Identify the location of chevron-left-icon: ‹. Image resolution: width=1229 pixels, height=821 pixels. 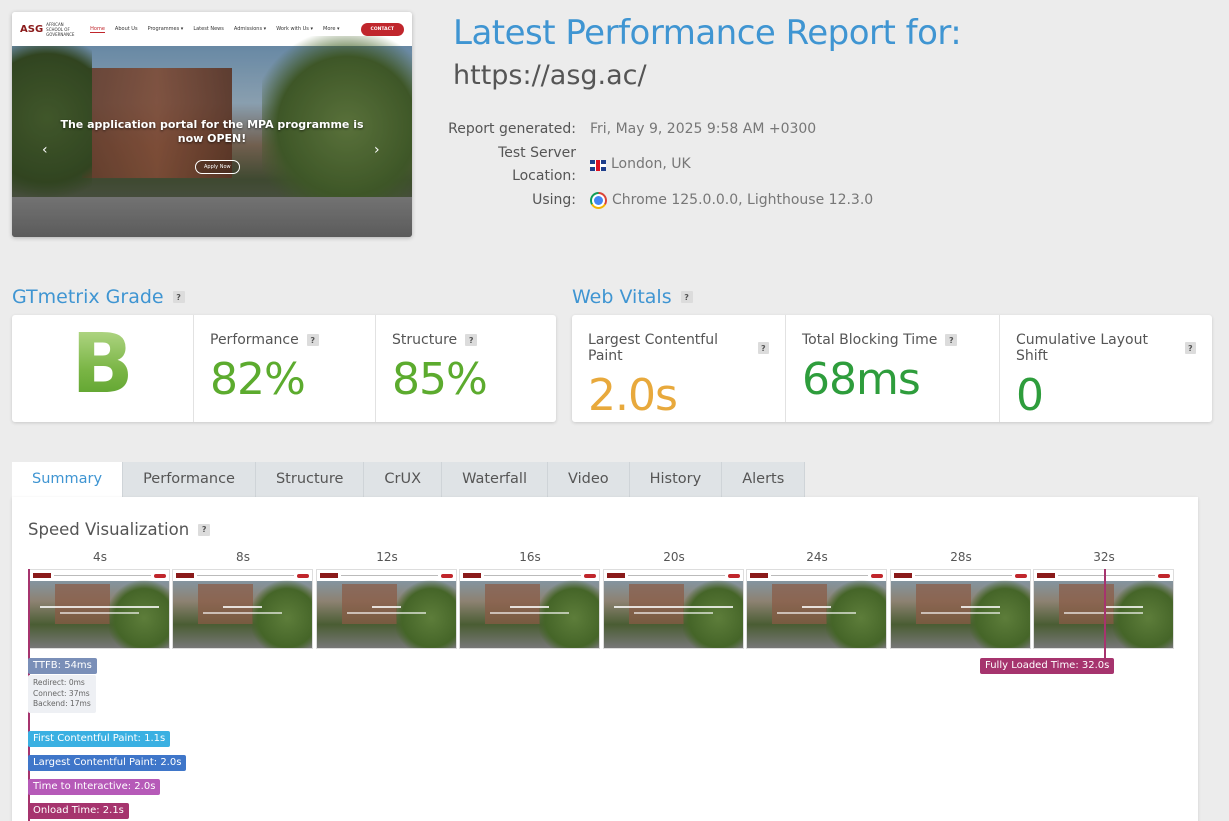
(45, 150).